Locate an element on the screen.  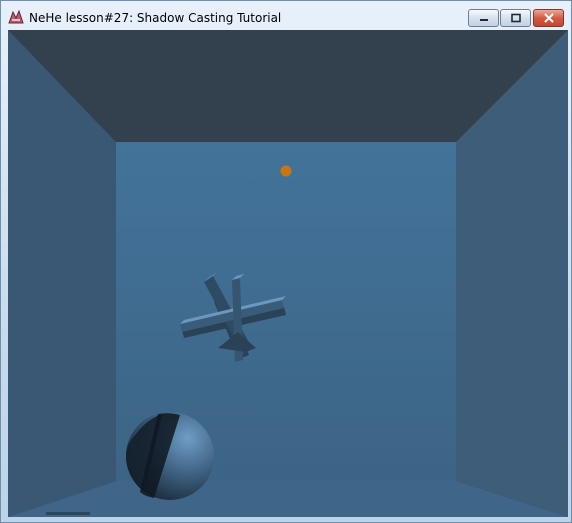
light-source is located at coordinates (286, 171).